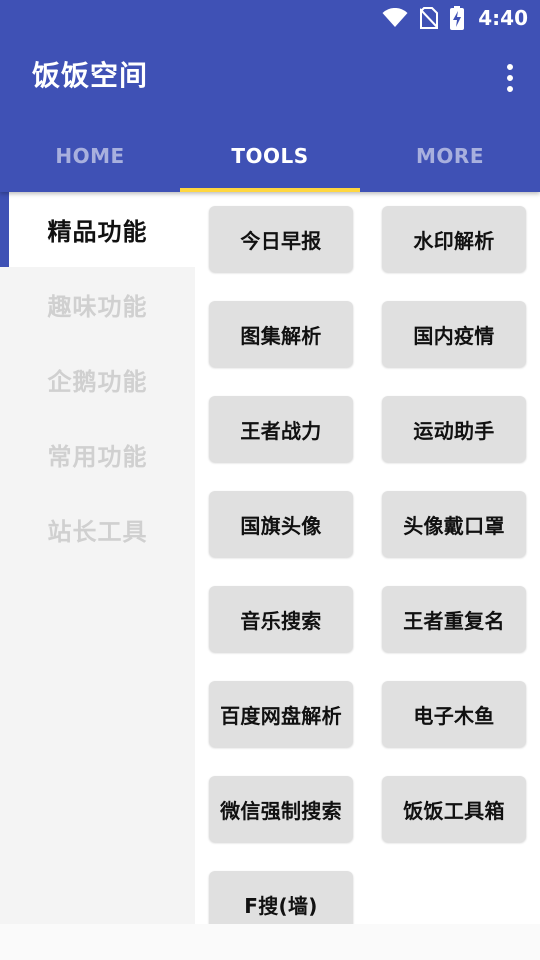 This screenshot has width=540, height=960. I want to click on tab-home: HOME, so click(90, 156).